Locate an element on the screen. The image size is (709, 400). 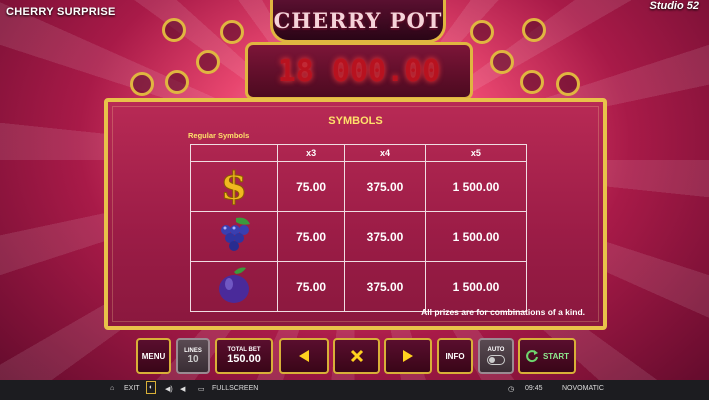
column-header is located at coordinates (234, 153).